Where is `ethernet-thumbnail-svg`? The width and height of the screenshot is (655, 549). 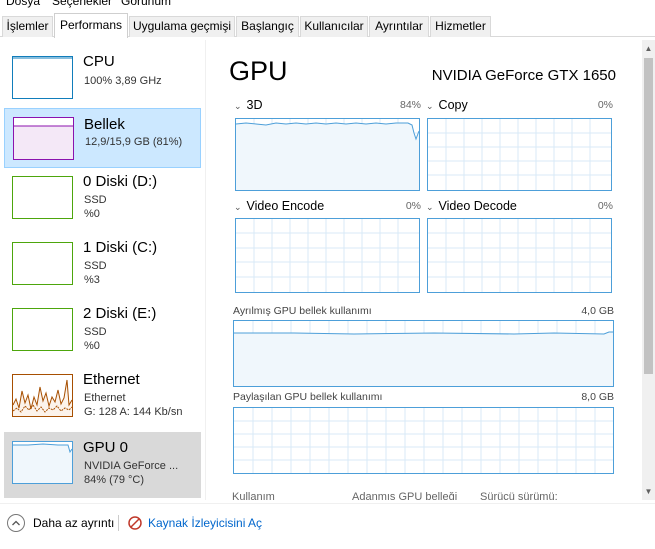
ethernet-thumbnail-svg is located at coordinates (42, 397).